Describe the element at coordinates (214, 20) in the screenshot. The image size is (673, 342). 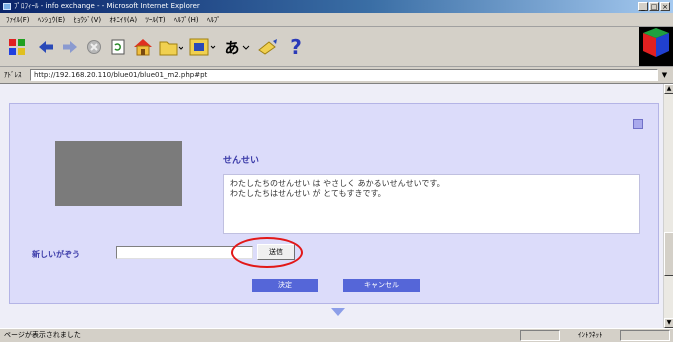
I see `menu-item-extra: ﾍﾙﾌﾟ` at that location.